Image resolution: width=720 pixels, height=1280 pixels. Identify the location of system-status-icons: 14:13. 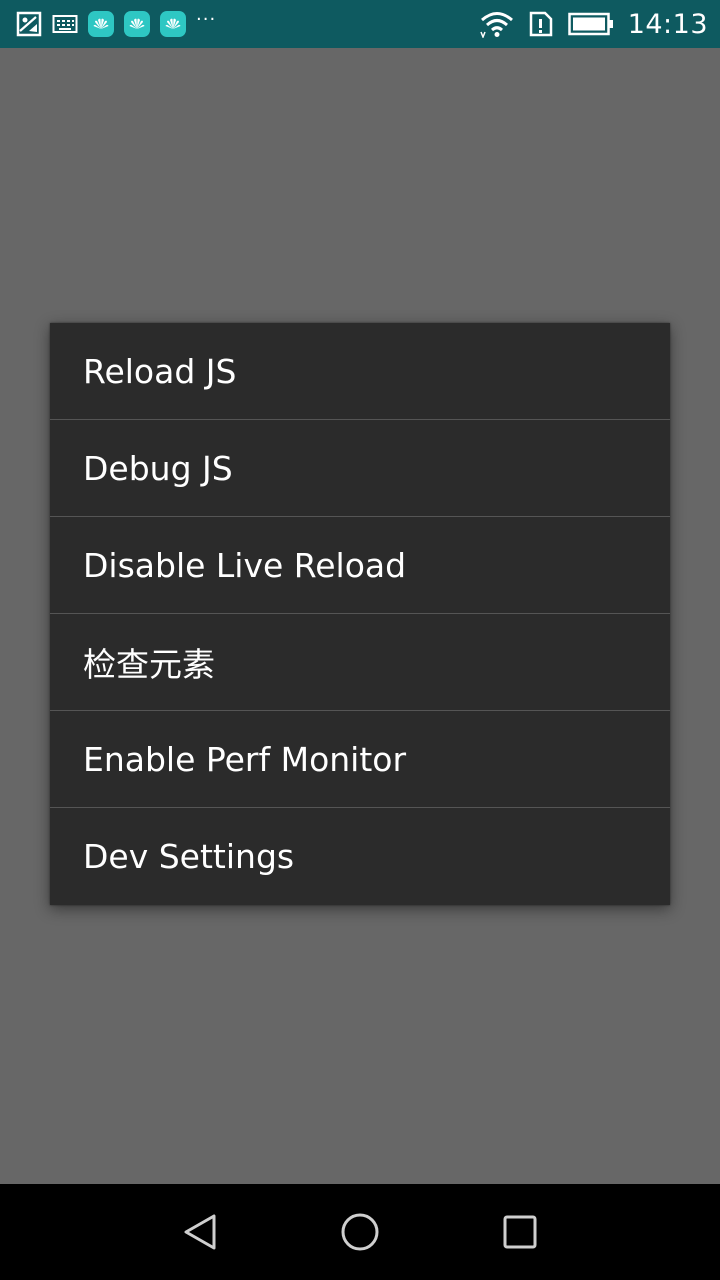
(593, 24).